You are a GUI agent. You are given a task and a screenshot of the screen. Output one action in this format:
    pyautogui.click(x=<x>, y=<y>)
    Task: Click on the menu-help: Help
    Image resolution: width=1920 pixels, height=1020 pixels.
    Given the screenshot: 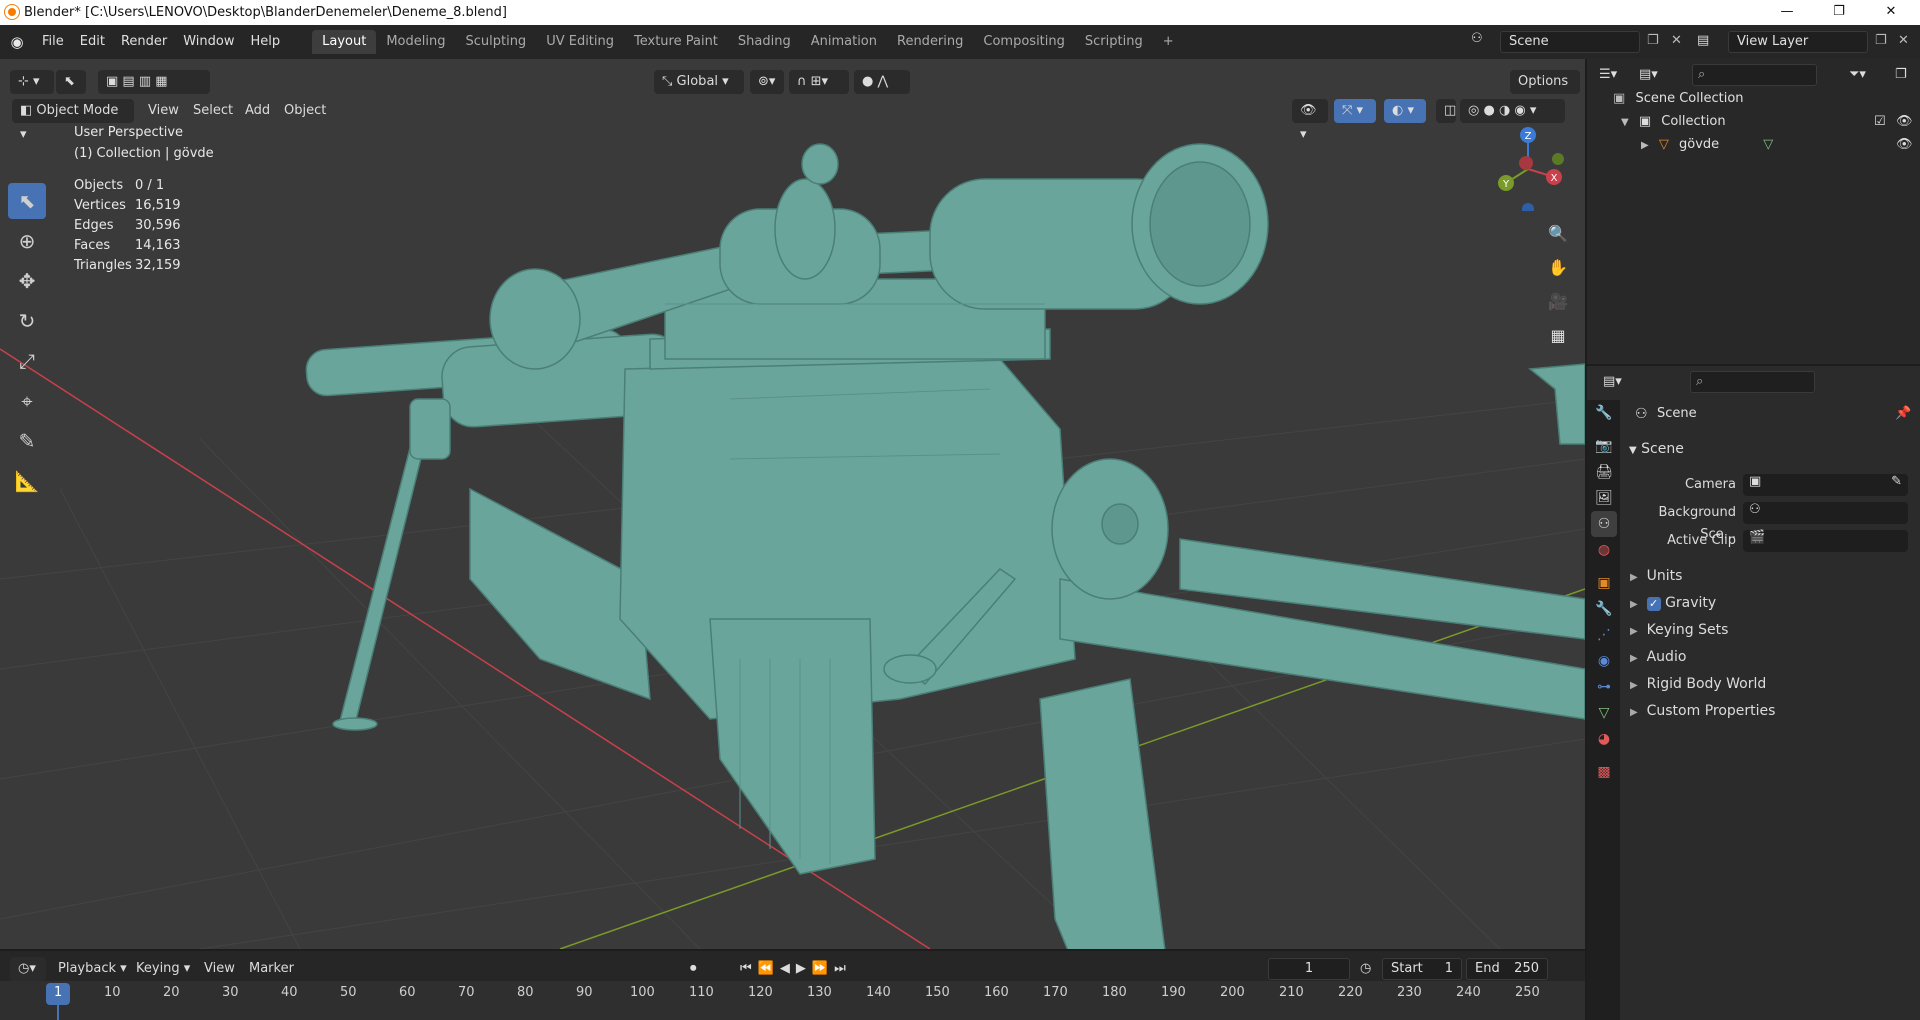 What is the action you would take?
    pyautogui.click(x=266, y=42)
    